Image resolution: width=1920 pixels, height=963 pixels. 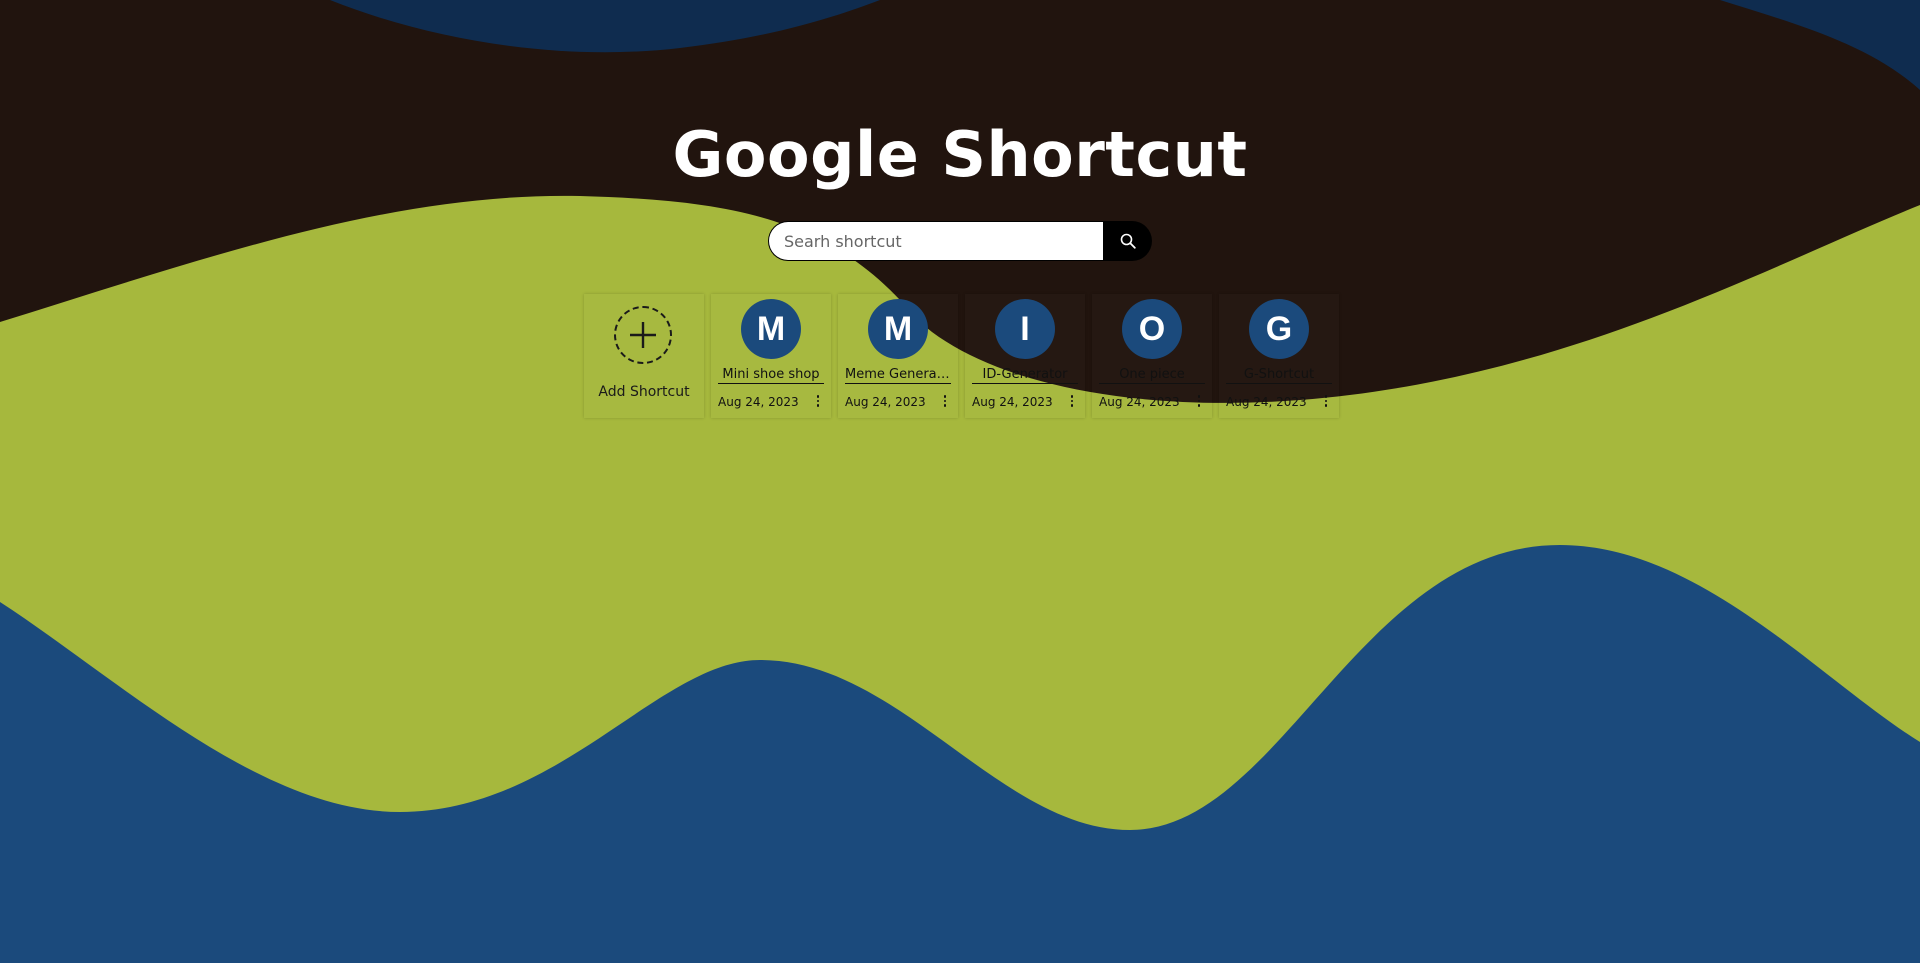 What do you see at coordinates (644, 392) in the screenshot?
I see `add-shortcut-label: Add Shortcut` at bounding box center [644, 392].